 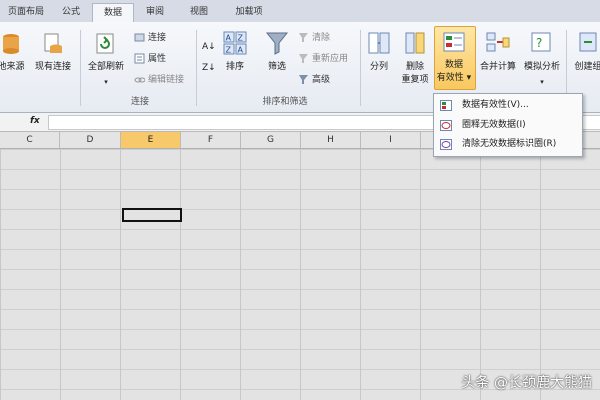 I want to click on consolidate-button: 合并计算, so click(x=498, y=51).